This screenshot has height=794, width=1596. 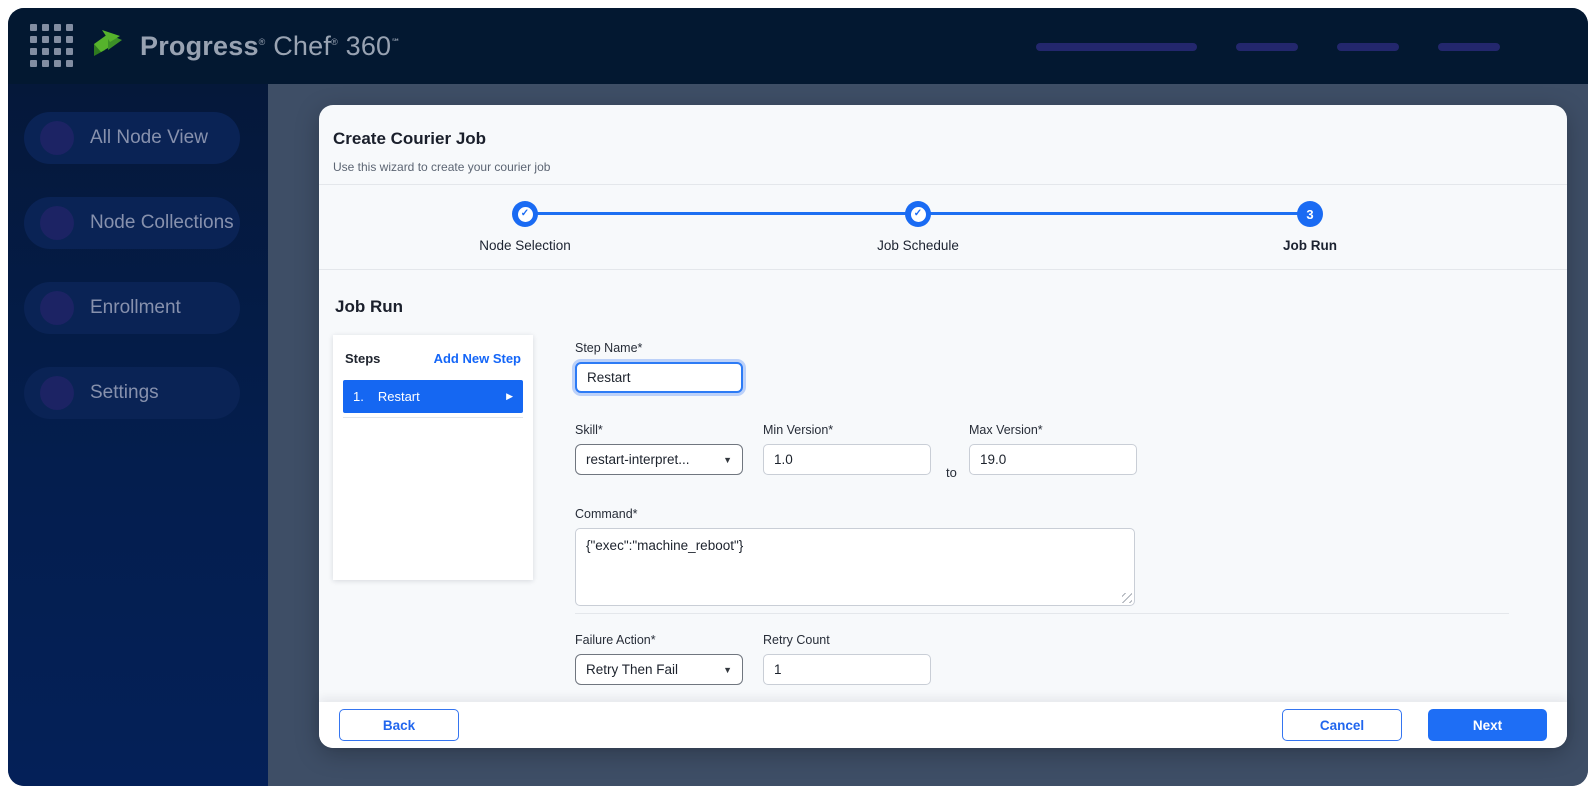 I want to click on failure-action-select: Retry Then Fail ▼, so click(x=659, y=669).